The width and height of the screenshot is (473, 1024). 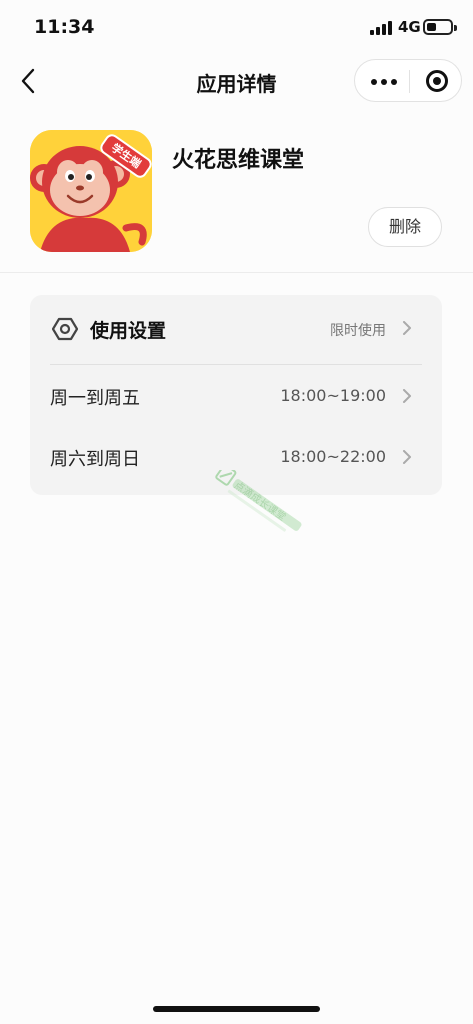 I want to click on delete-button: 删除, so click(x=405, y=227).